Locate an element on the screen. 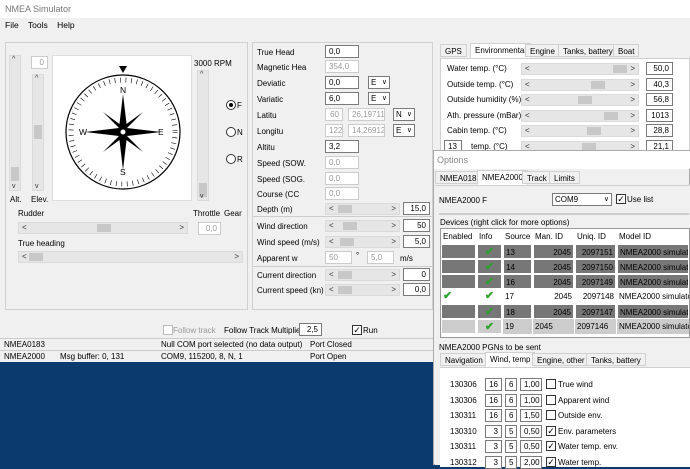 This screenshot has width=690, height=469. tab-track: Track is located at coordinates (537, 177).